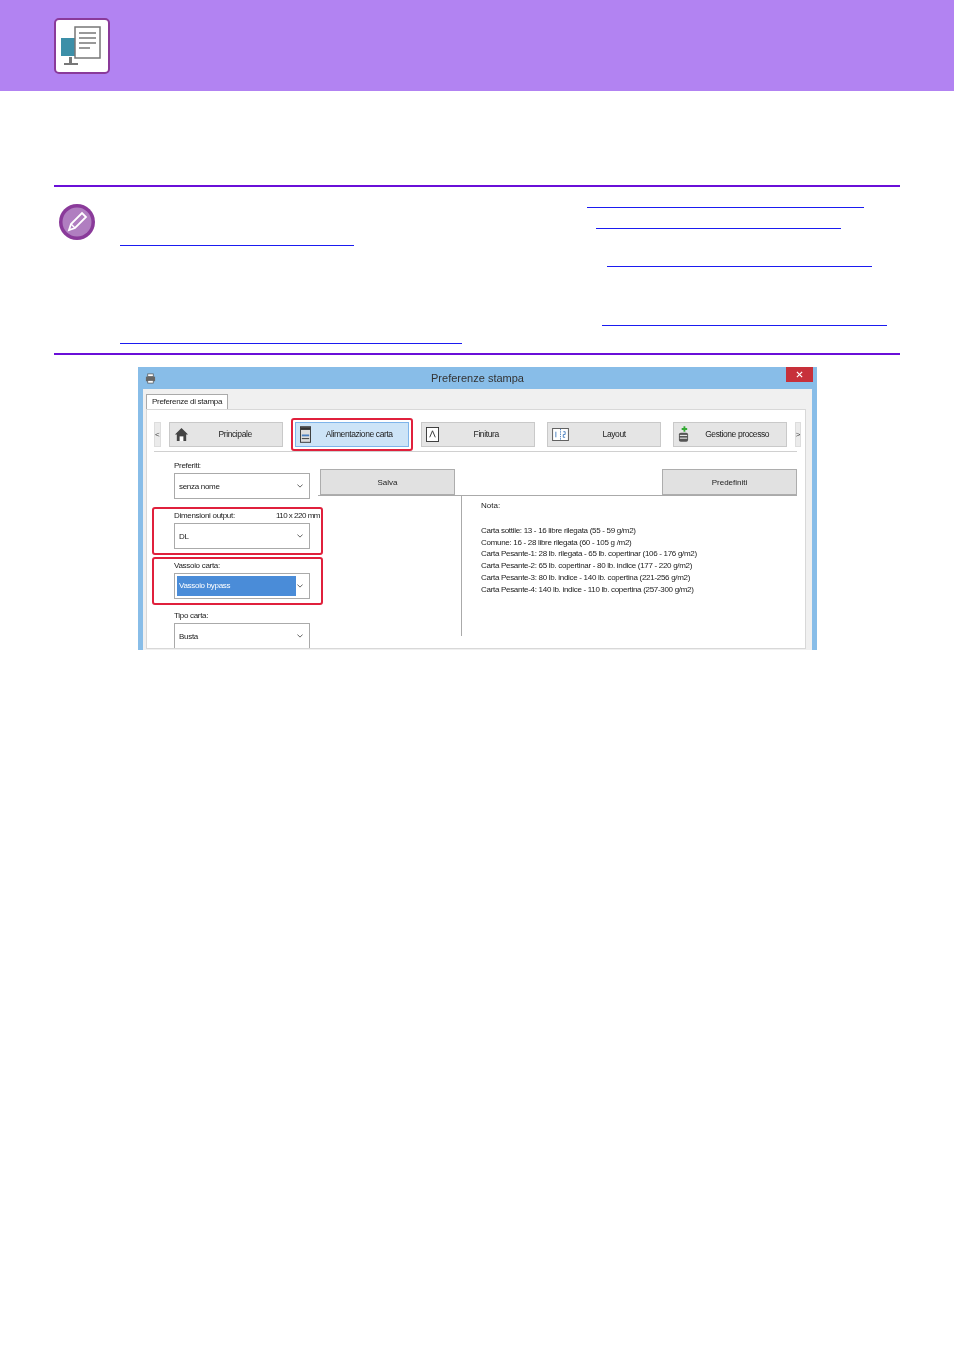 The image size is (954, 1350). I want to click on close-icon, so click(799, 374).